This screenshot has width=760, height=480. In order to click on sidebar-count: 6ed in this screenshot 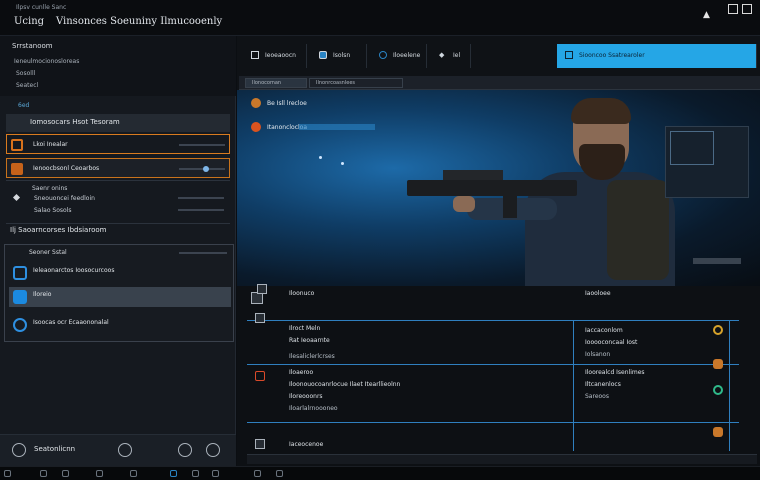, I will do `click(24, 105)`.